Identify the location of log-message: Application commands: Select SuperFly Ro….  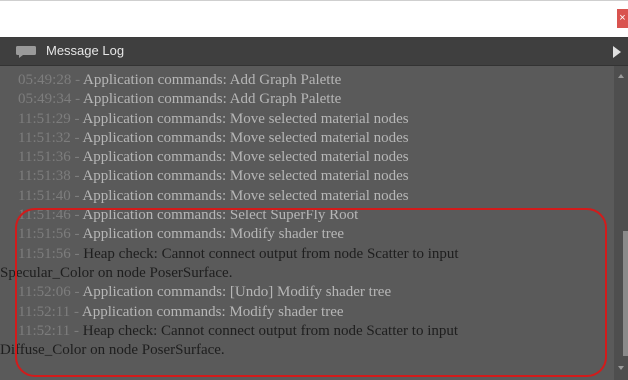
(220, 215).